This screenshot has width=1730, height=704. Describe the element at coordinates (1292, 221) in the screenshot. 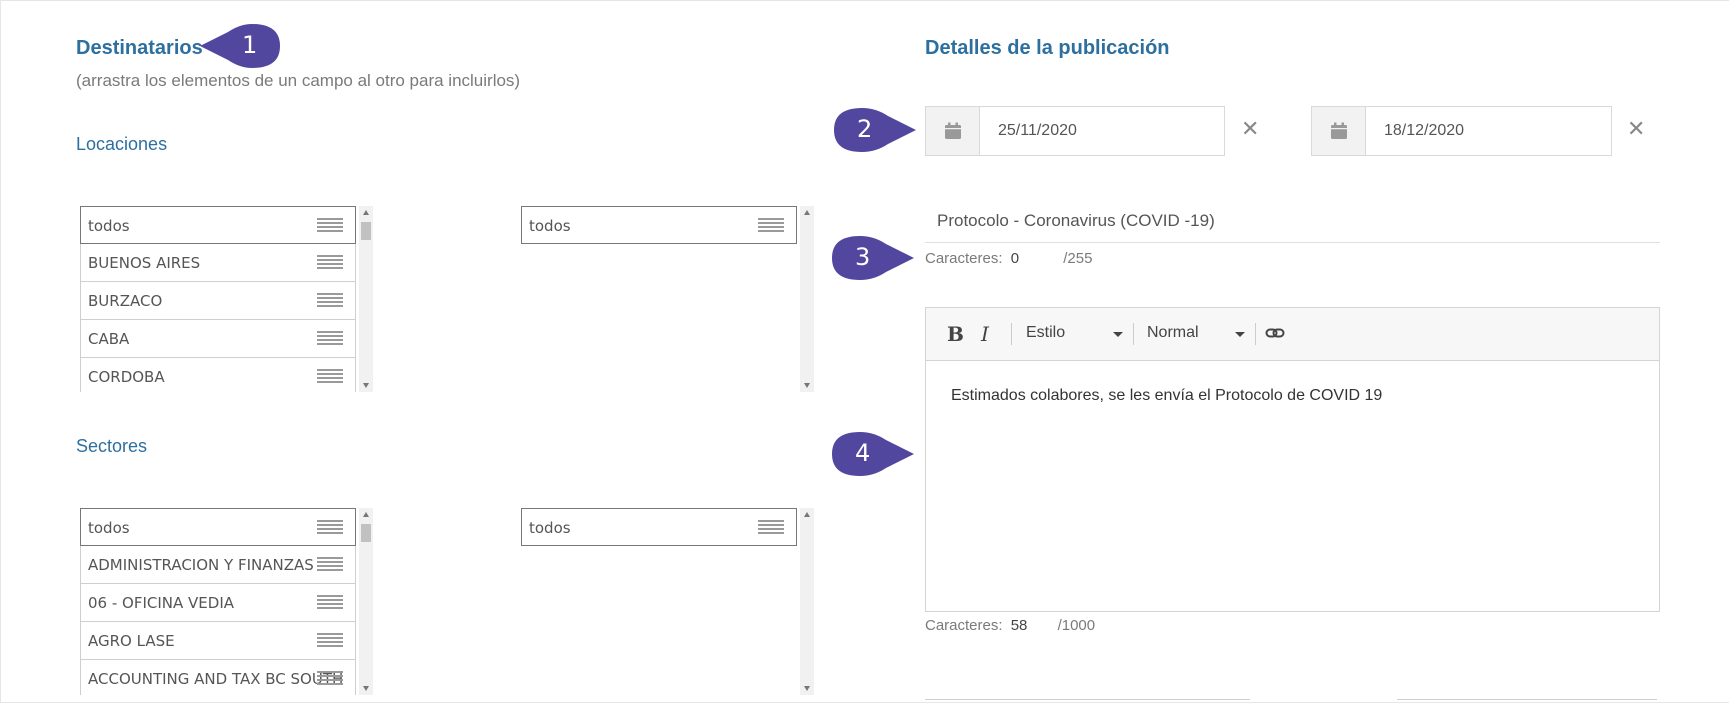

I see `headline-input` at that location.